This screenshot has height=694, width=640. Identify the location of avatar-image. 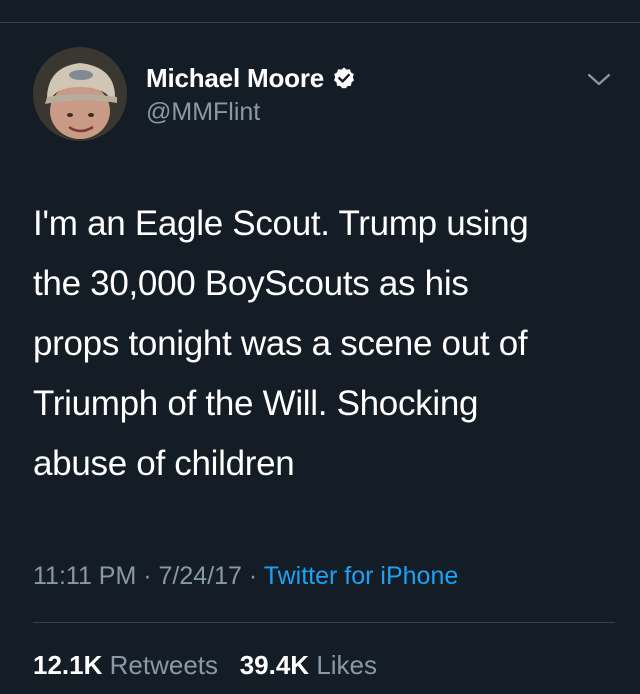
(80, 94).